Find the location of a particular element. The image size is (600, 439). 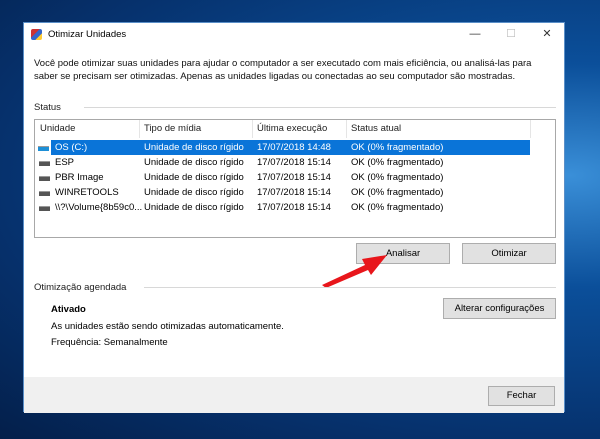

schedule-group-label: Otimização agendada is located at coordinates (80, 287).